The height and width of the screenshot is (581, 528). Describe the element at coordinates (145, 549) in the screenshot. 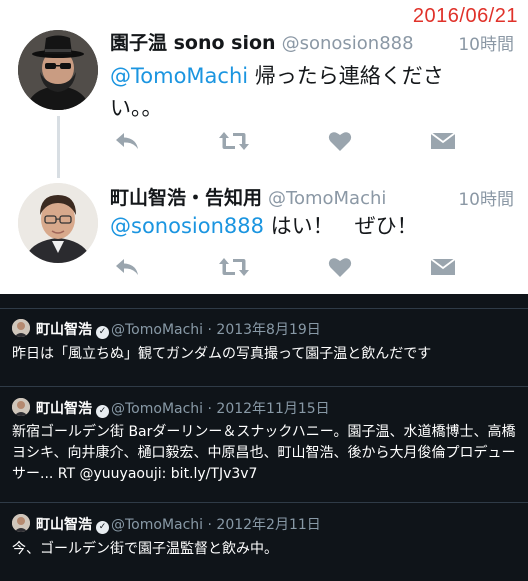

I see `tweet-text: 今、ゴールデン街で園子温監督と飲み中。` at that location.